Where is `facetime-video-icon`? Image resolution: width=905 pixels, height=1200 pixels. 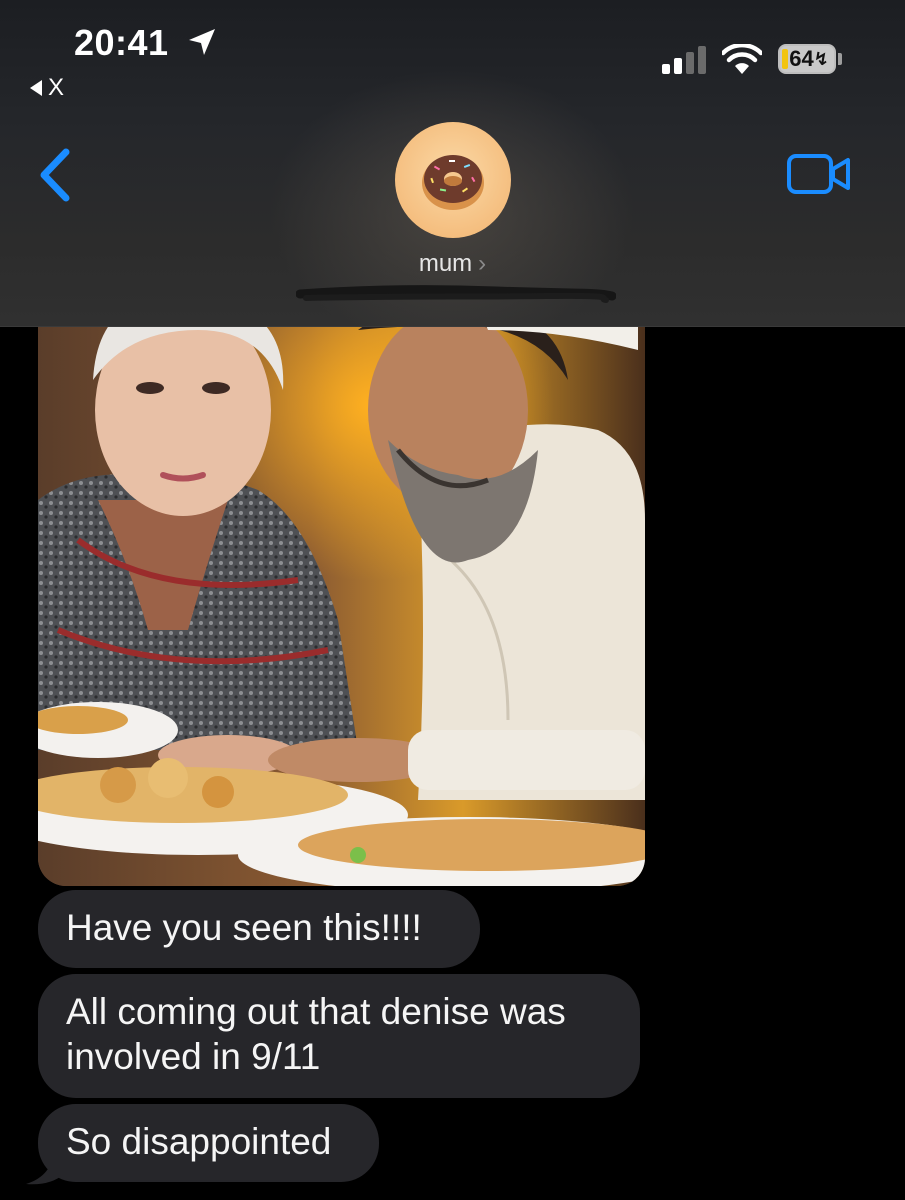 facetime-video-icon is located at coordinates (819, 174).